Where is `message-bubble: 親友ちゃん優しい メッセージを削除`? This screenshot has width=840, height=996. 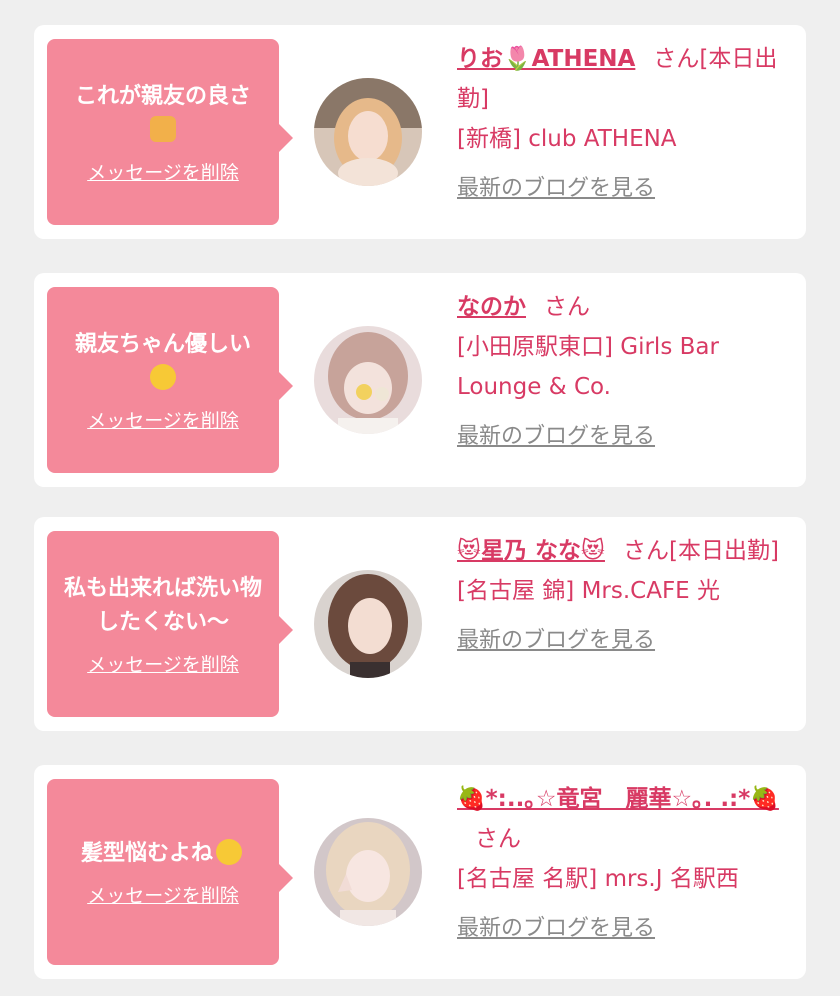
message-bubble: 親友ちゃん優しい メッセージを削除 is located at coordinates (170, 380).